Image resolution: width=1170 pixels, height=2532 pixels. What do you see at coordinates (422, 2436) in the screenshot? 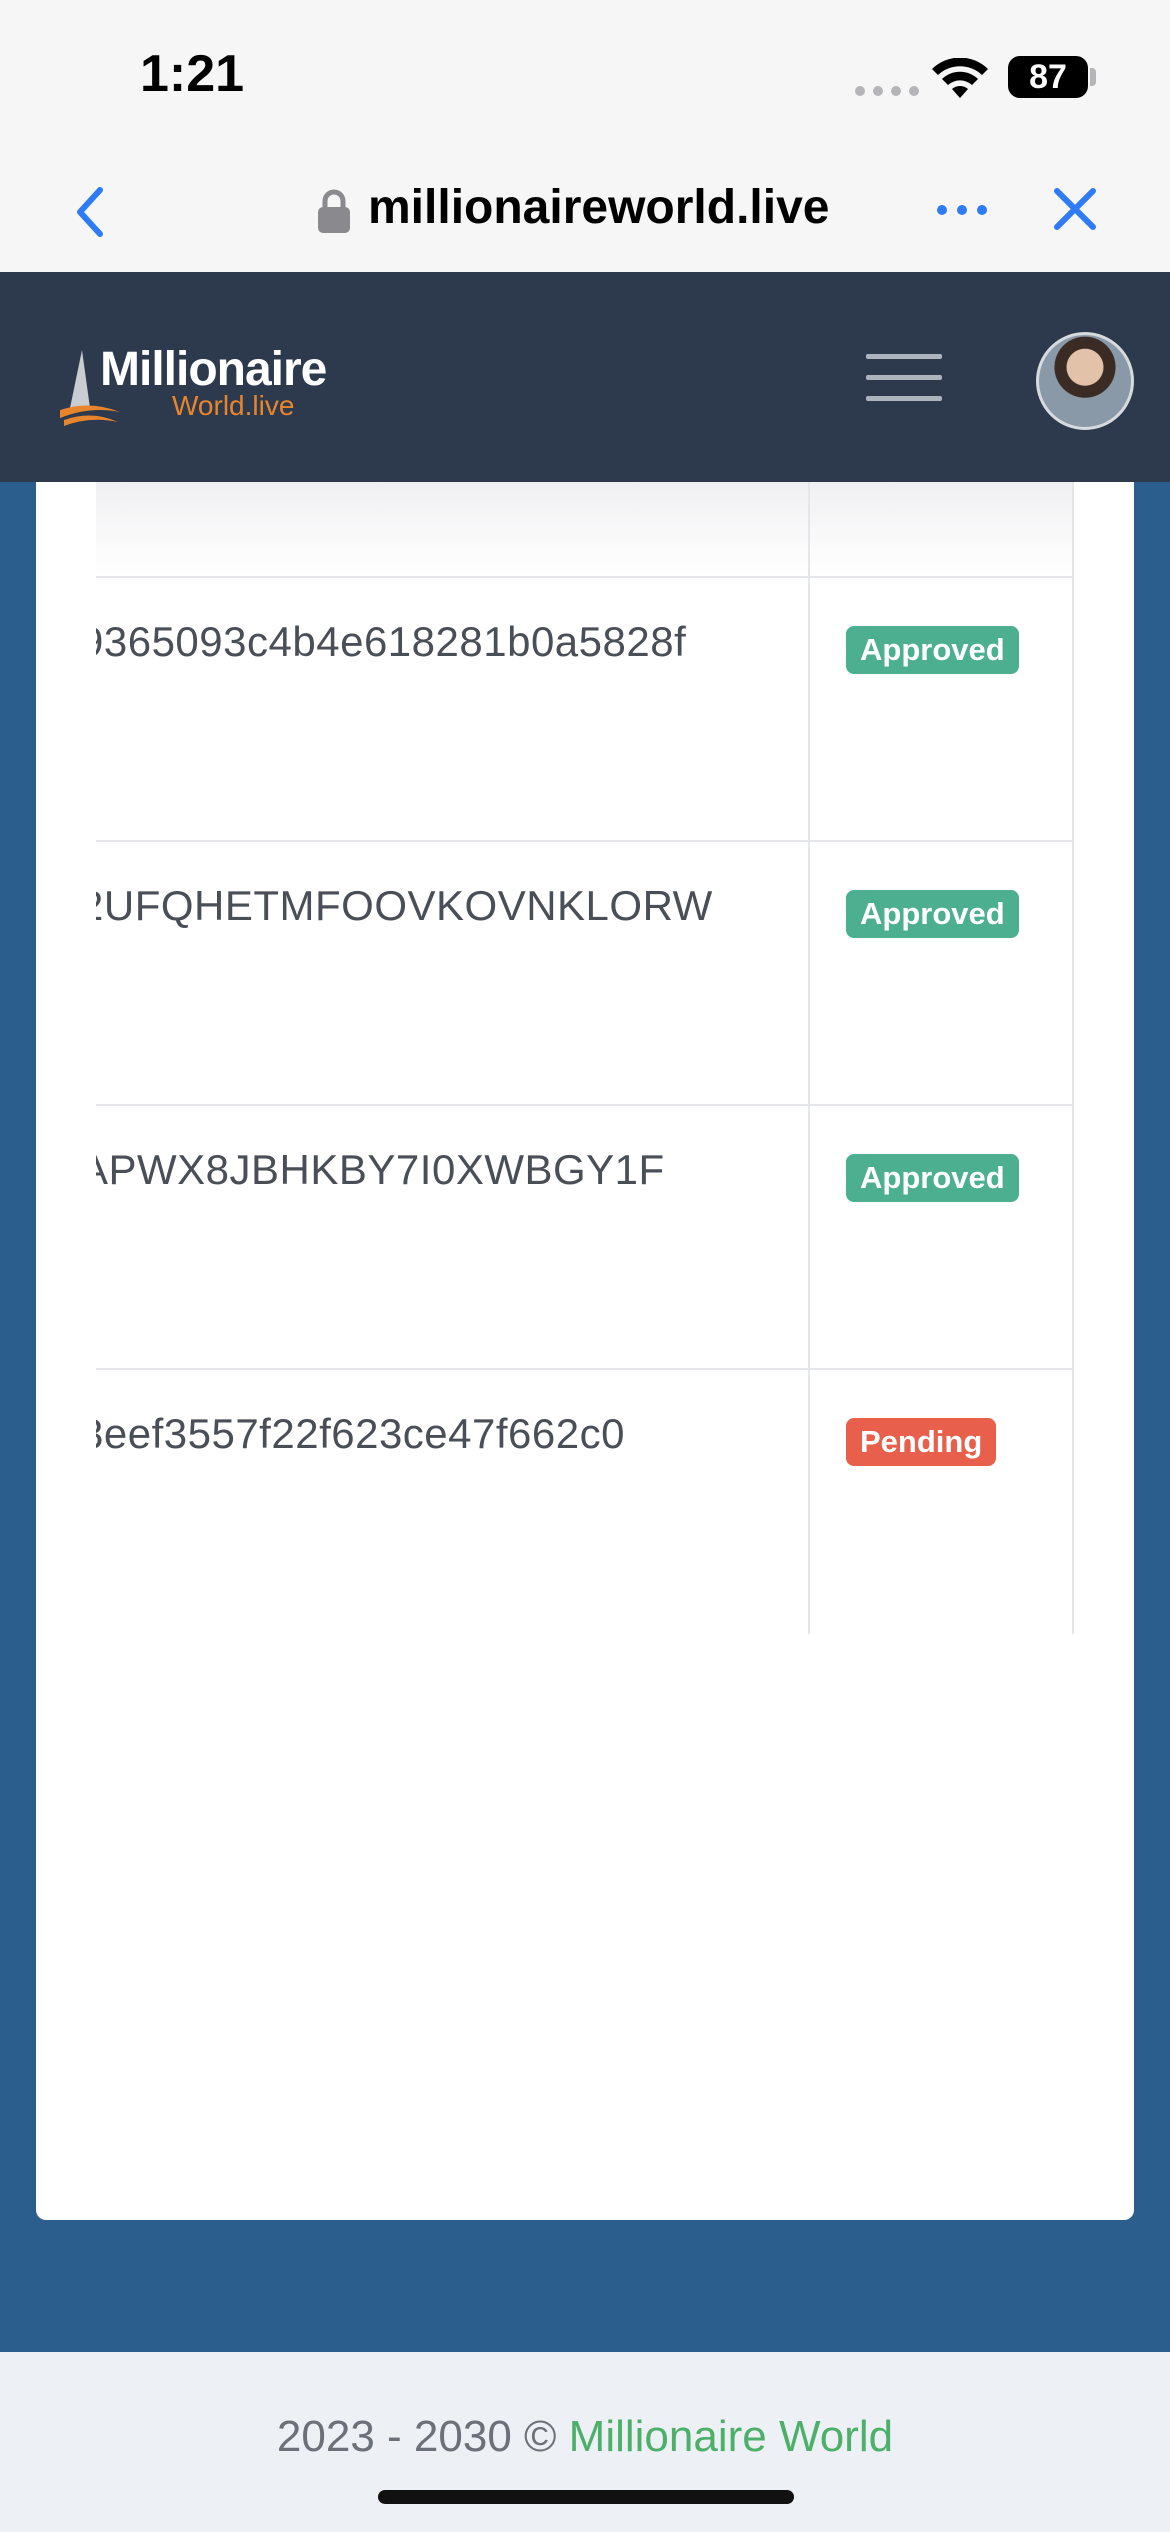
I see `footer-years: 2023 - 2030 ©` at bounding box center [422, 2436].